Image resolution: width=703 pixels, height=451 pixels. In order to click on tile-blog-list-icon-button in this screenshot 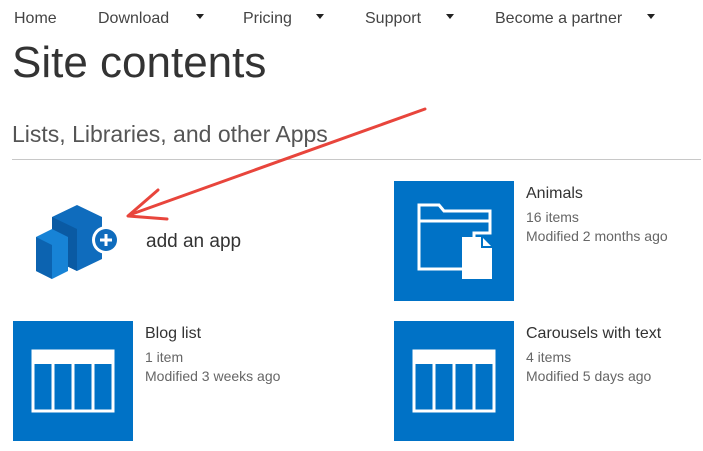, I will do `click(73, 381)`.